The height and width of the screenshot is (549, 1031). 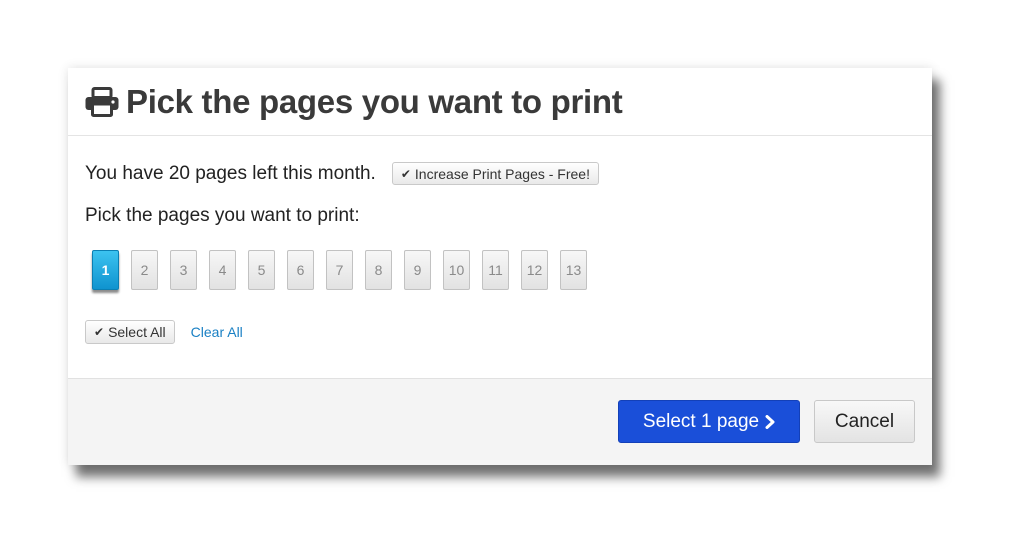 What do you see at coordinates (261, 270) in the screenshot?
I see `page-button: 5` at bounding box center [261, 270].